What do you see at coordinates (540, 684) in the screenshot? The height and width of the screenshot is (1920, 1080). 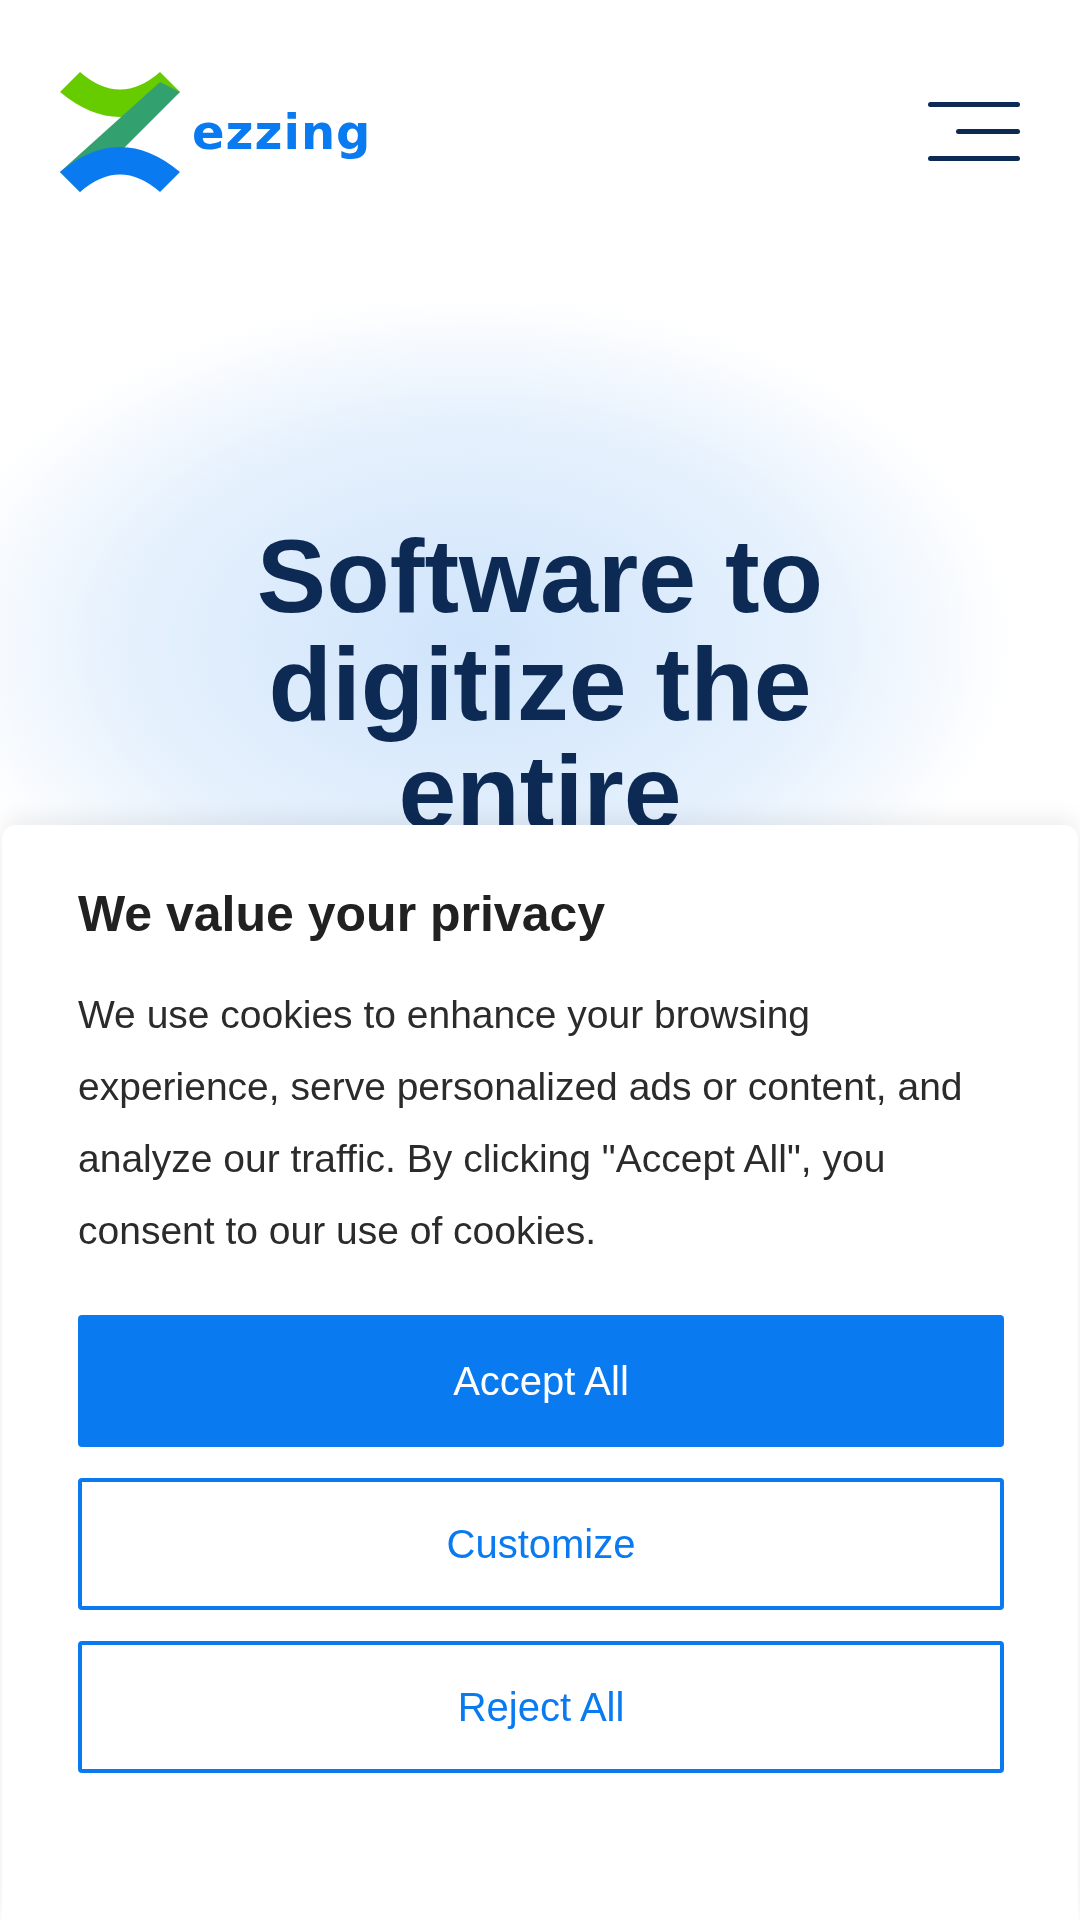 I see `hero-heading: Software to digitize the entire` at bounding box center [540, 684].